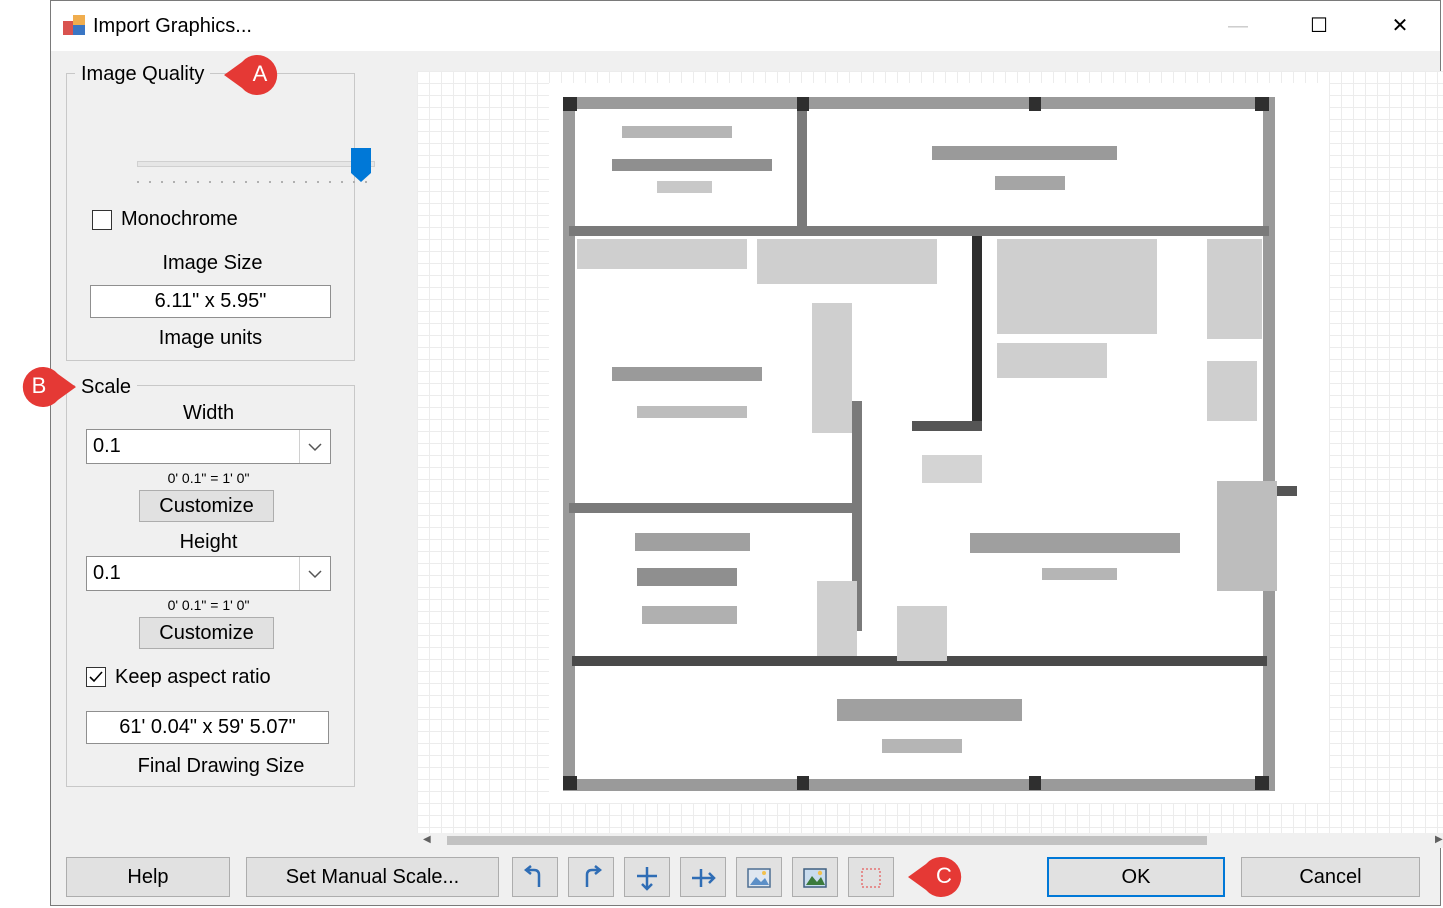 Image resolution: width=1443 pixels, height=908 pixels. What do you see at coordinates (1400, 26) in the screenshot?
I see `close-button: ✕` at bounding box center [1400, 26].